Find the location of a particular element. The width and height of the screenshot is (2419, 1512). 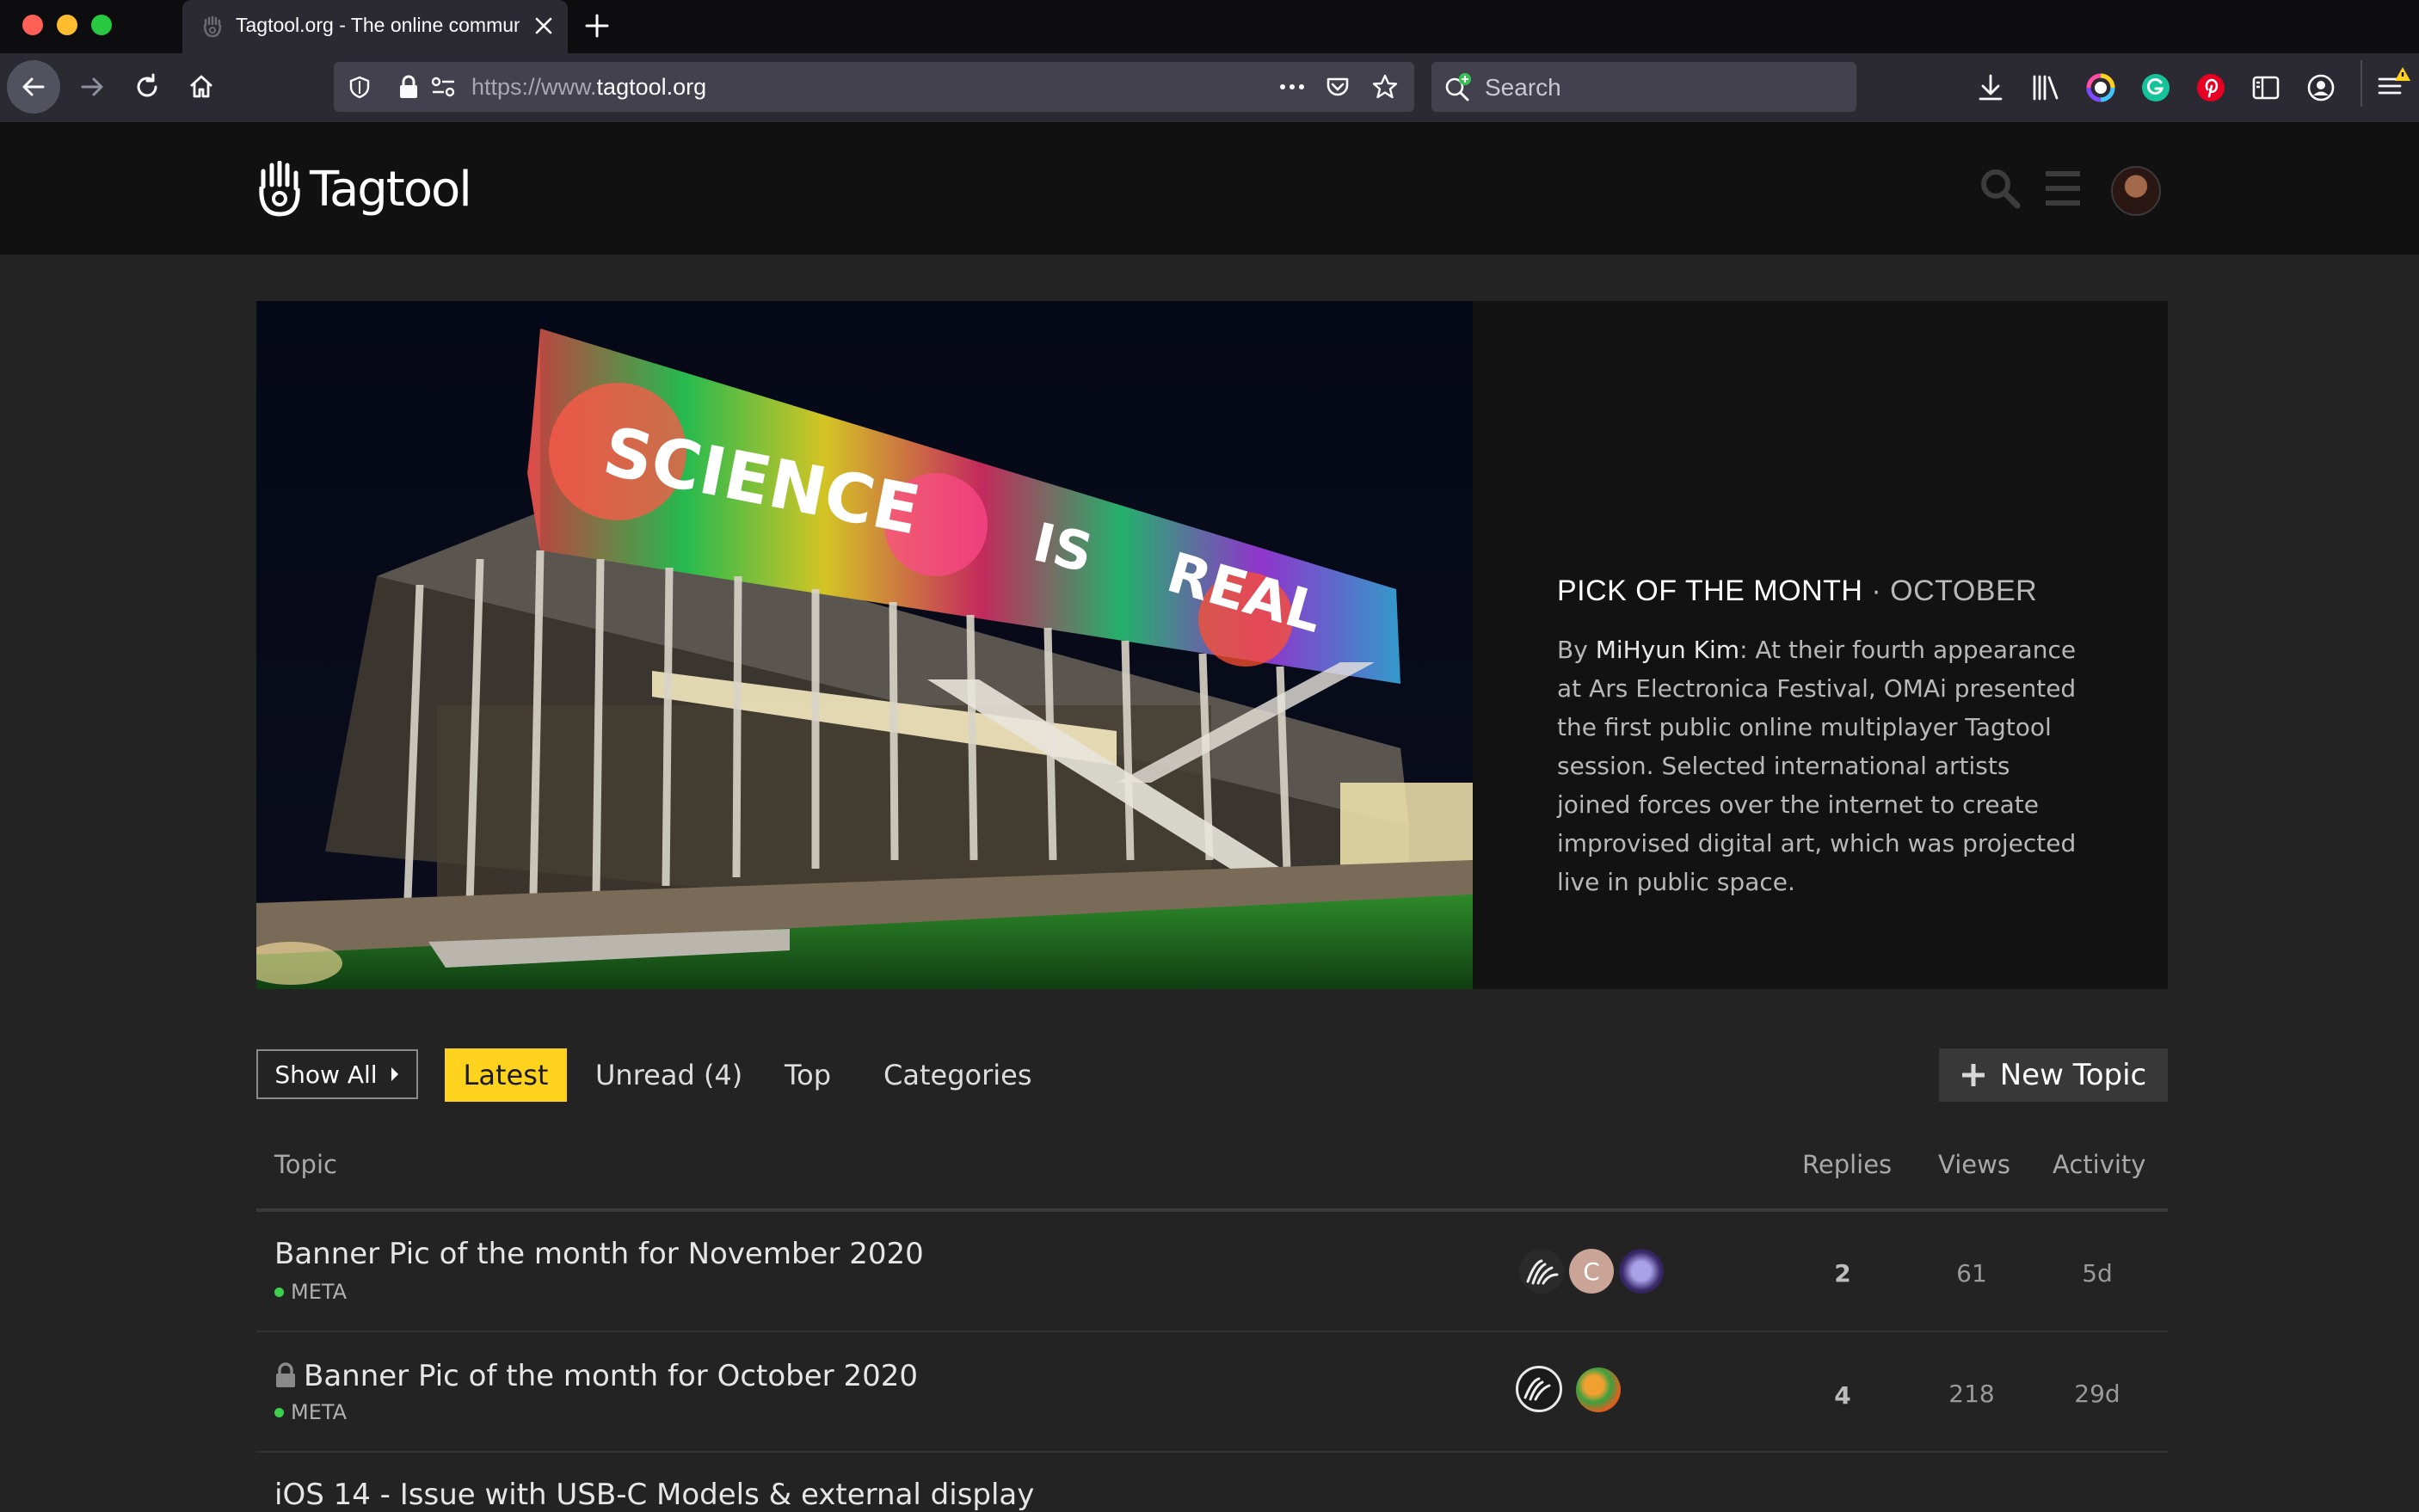

column-header-views: Views is located at coordinates (1974, 1165).